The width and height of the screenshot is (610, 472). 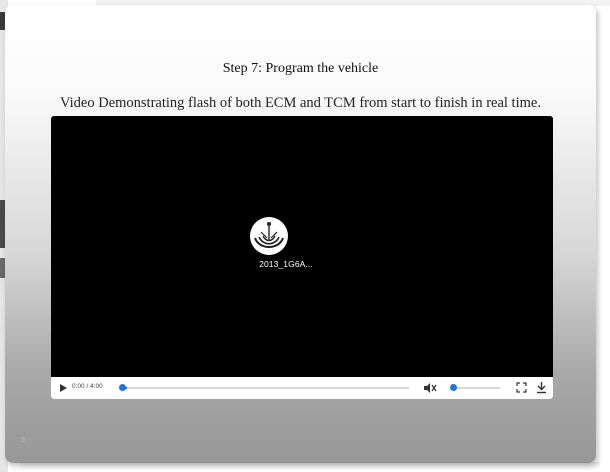 What do you see at coordinates (310, 466) in the screenshot?
I see `slide-shadow` at bounding box center [310, 466].